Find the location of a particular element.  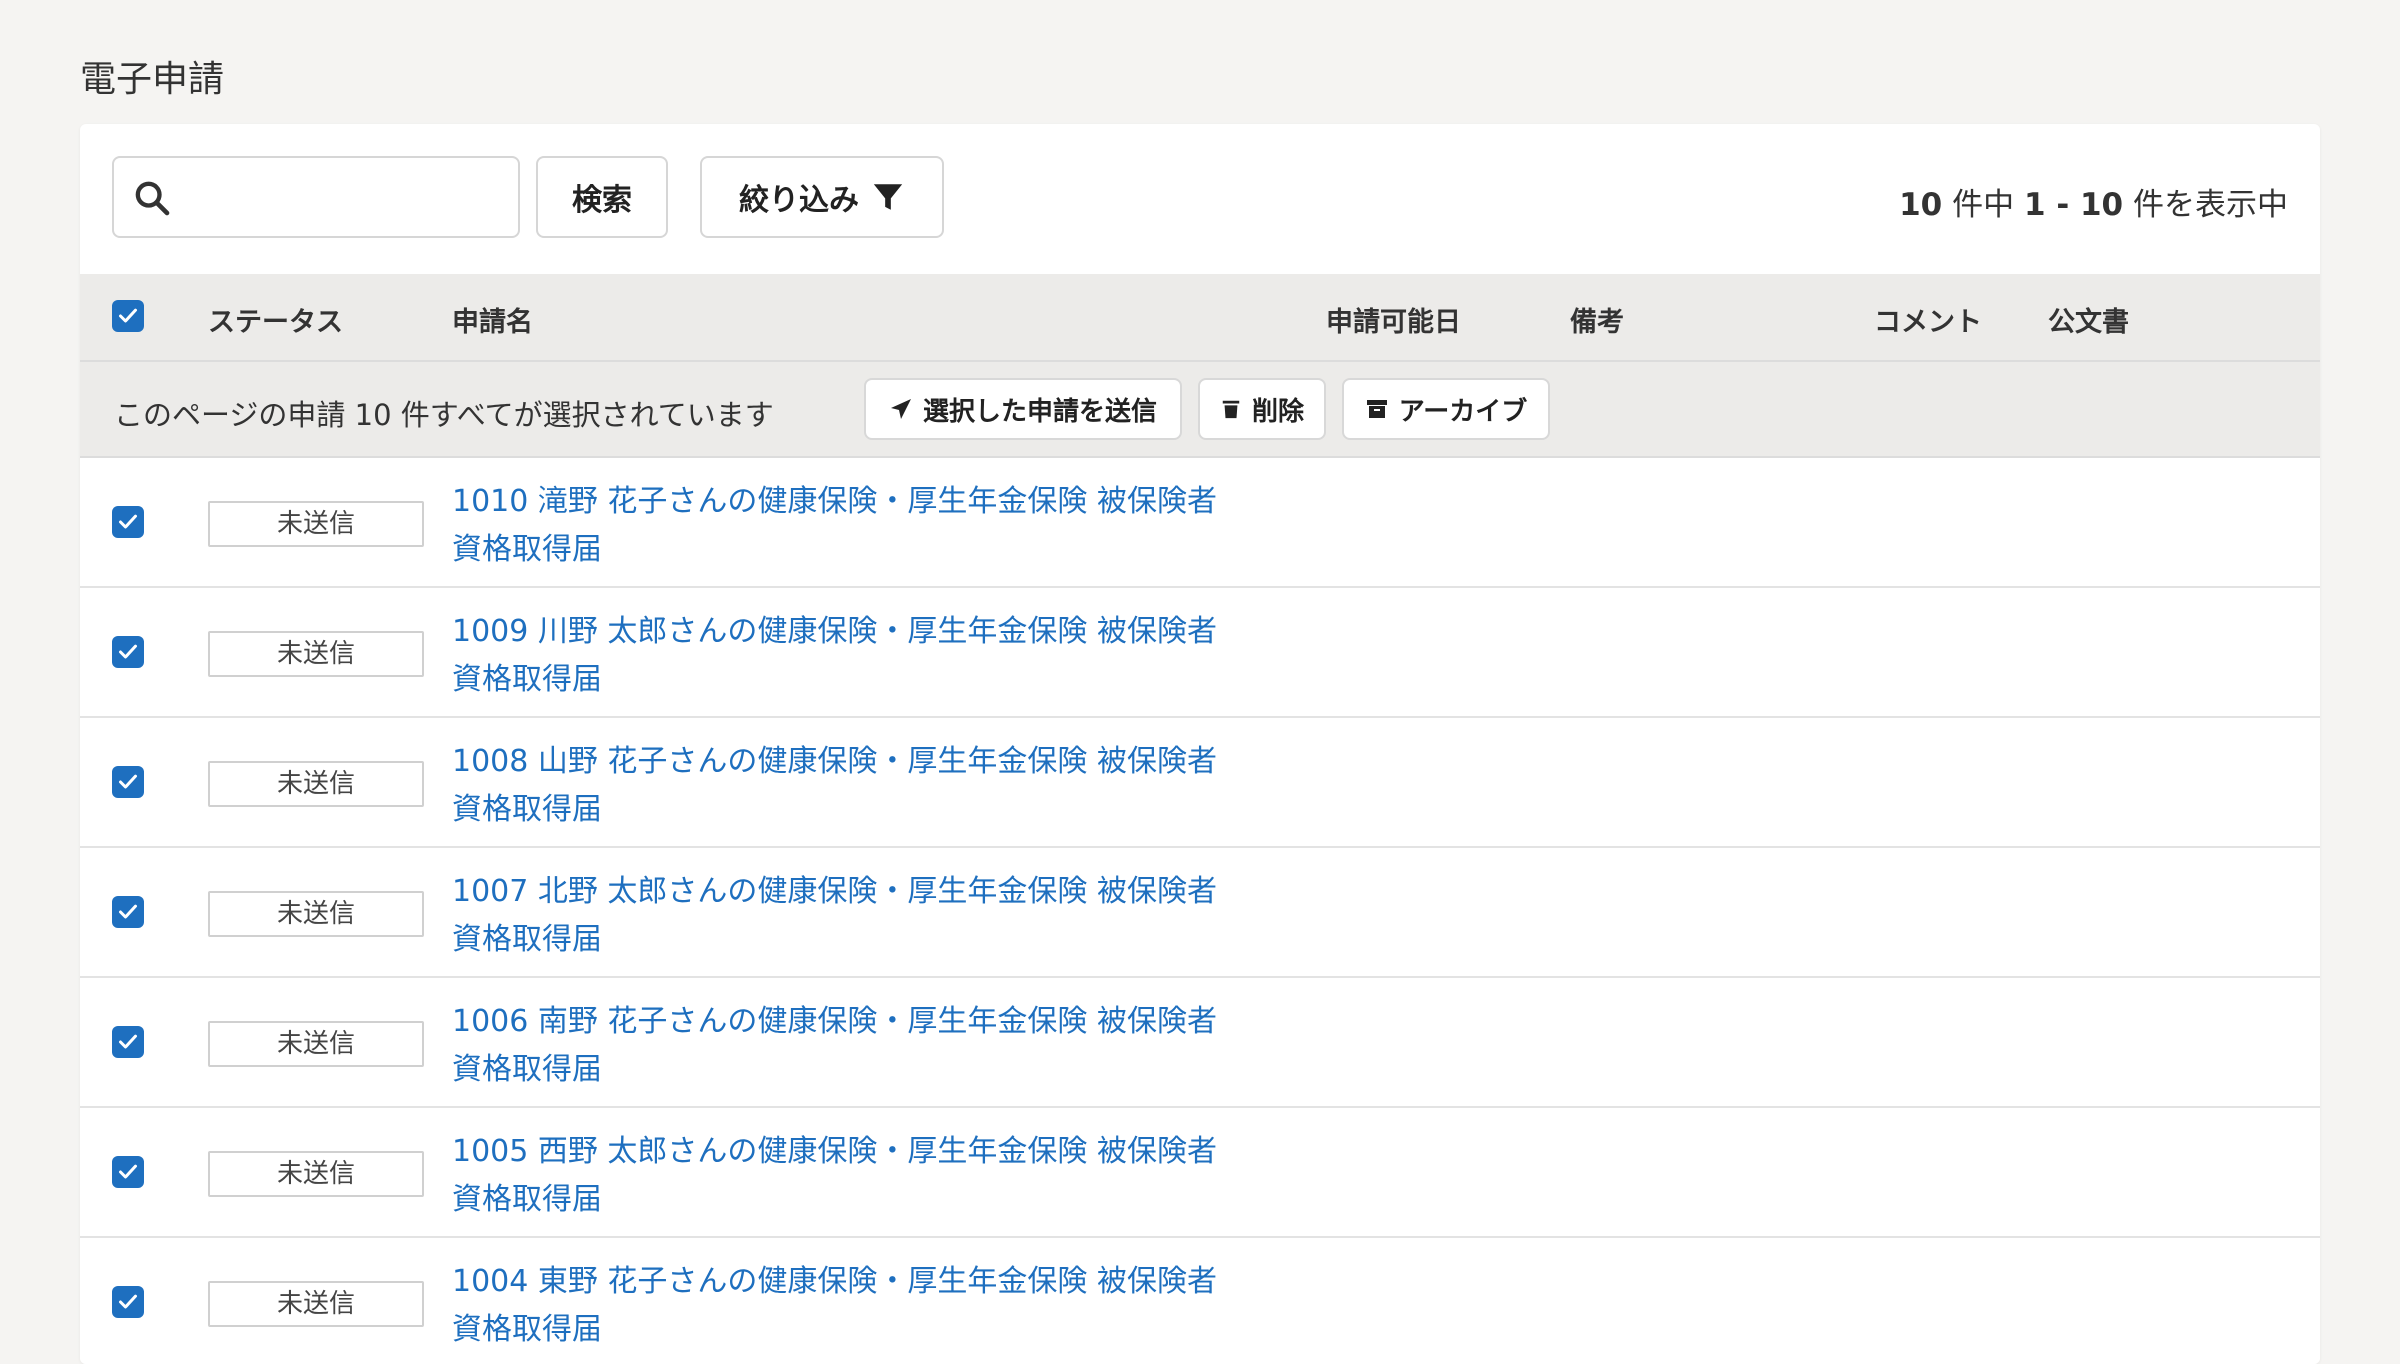

send-selected-label: 選択した申請を送信 is located at coordinates (1039, 411).